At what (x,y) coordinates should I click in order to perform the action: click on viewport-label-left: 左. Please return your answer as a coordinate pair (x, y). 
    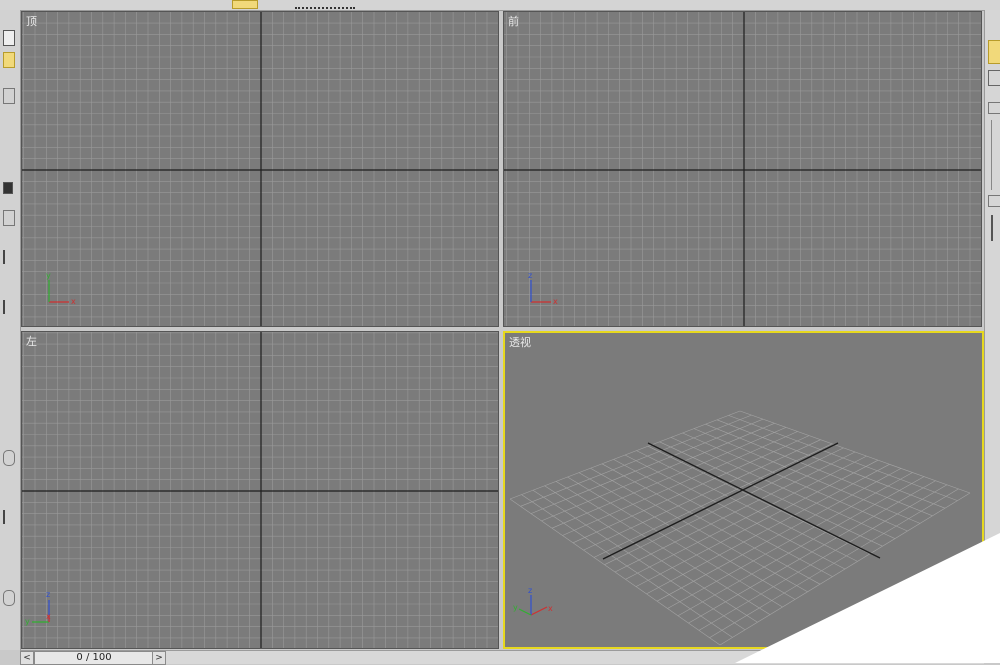
    Looking at the image, I should click on (31, 341).